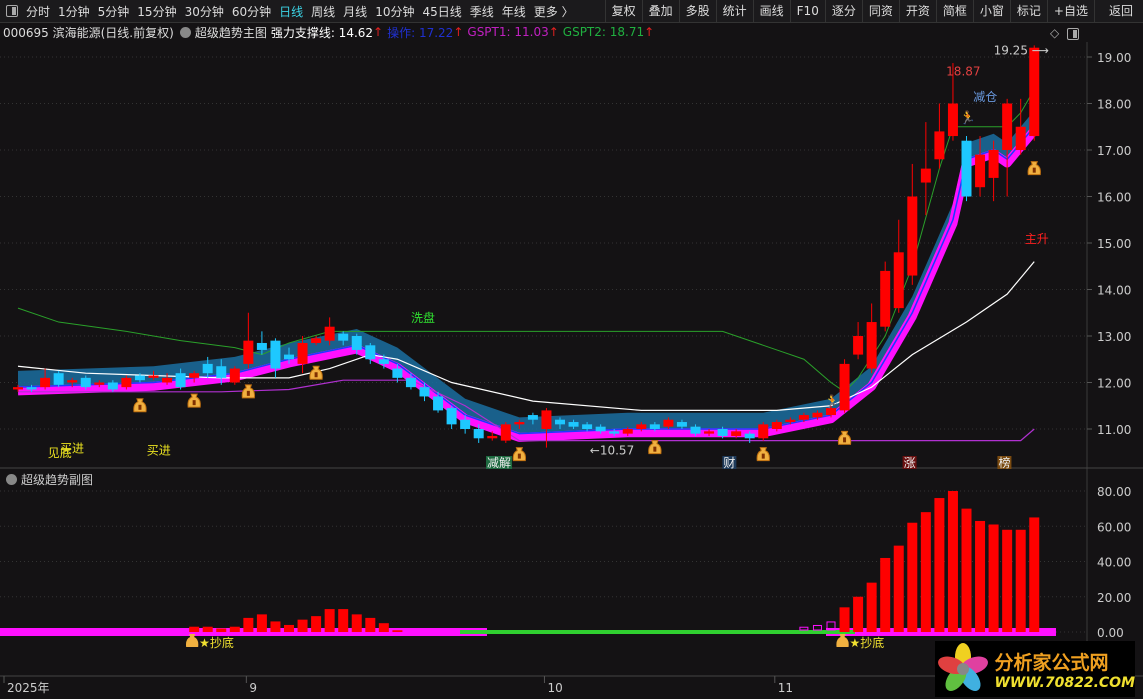 The height and width of the screenshot is (699, 1143). I want to click on toolbar-button: 画线, so click(771, 11).